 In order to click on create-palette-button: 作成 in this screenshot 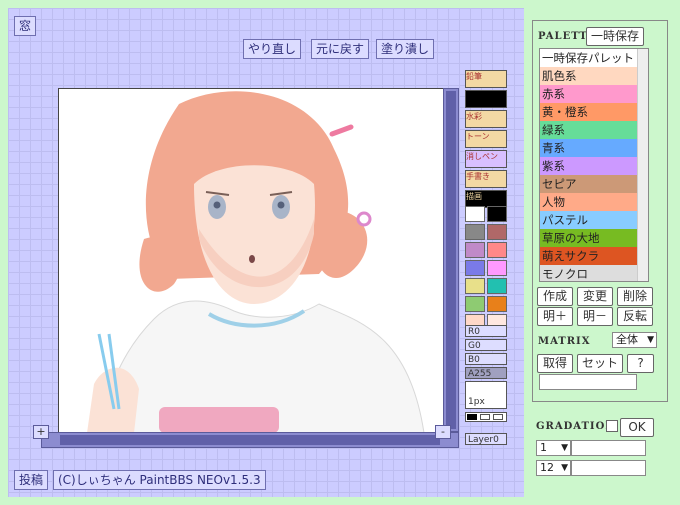, I will do `click(555, 296)`.